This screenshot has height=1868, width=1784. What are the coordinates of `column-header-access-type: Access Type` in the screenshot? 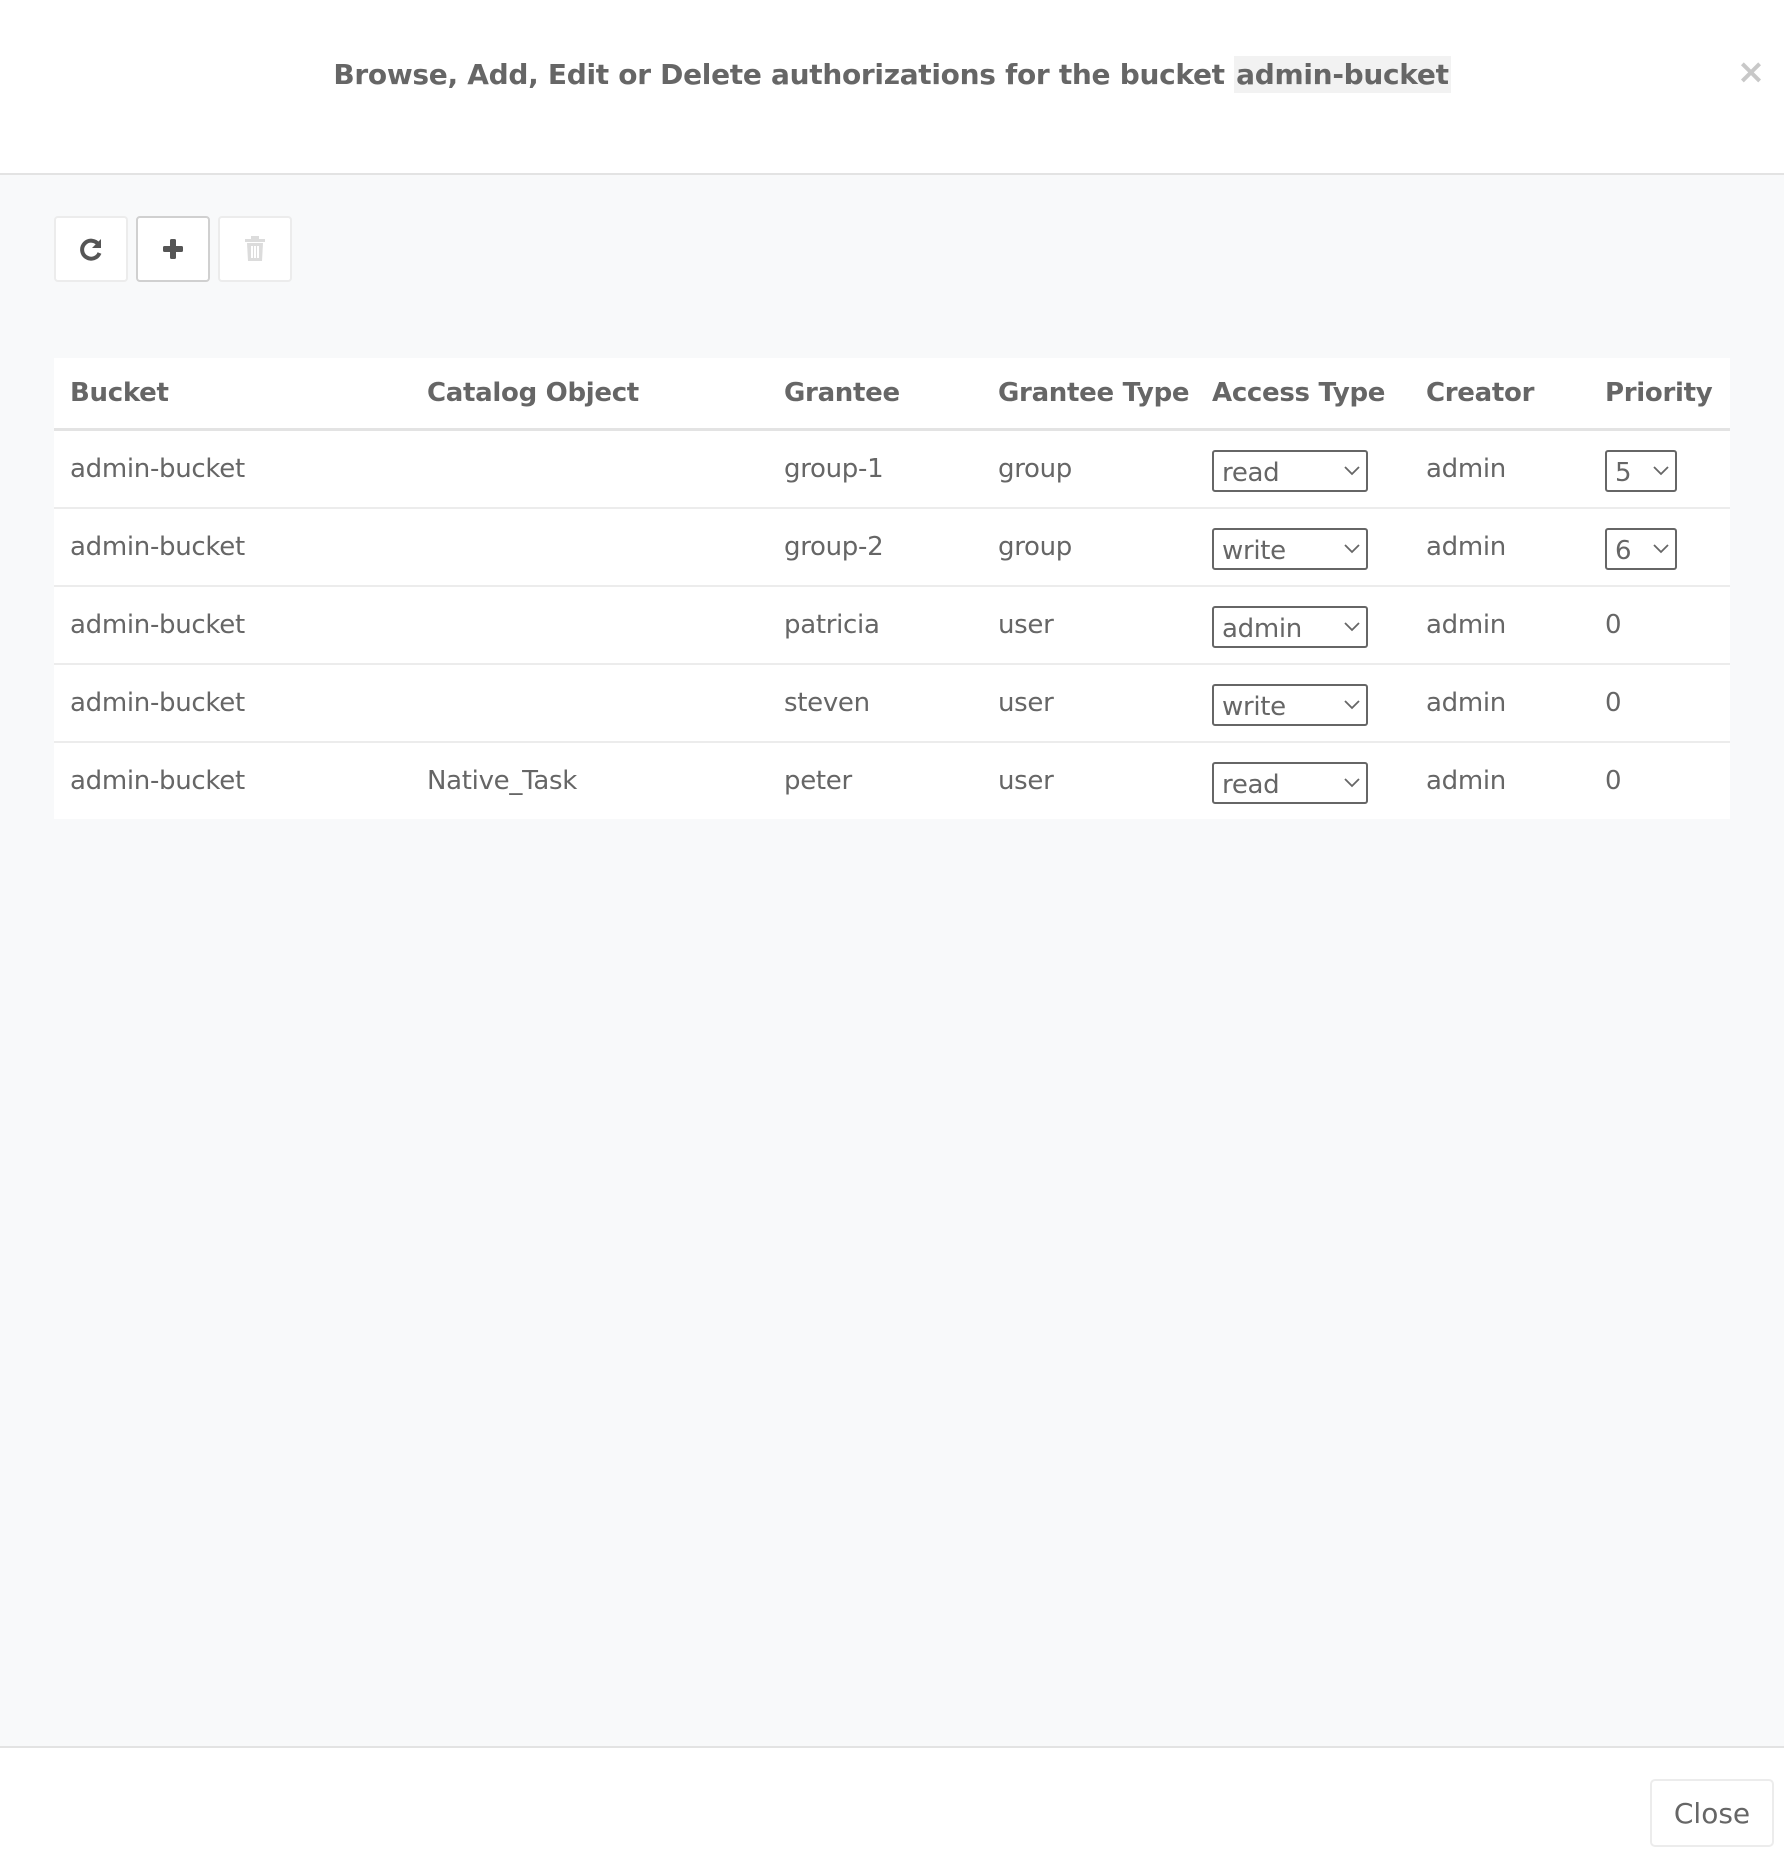 It's located at (1303, 394).